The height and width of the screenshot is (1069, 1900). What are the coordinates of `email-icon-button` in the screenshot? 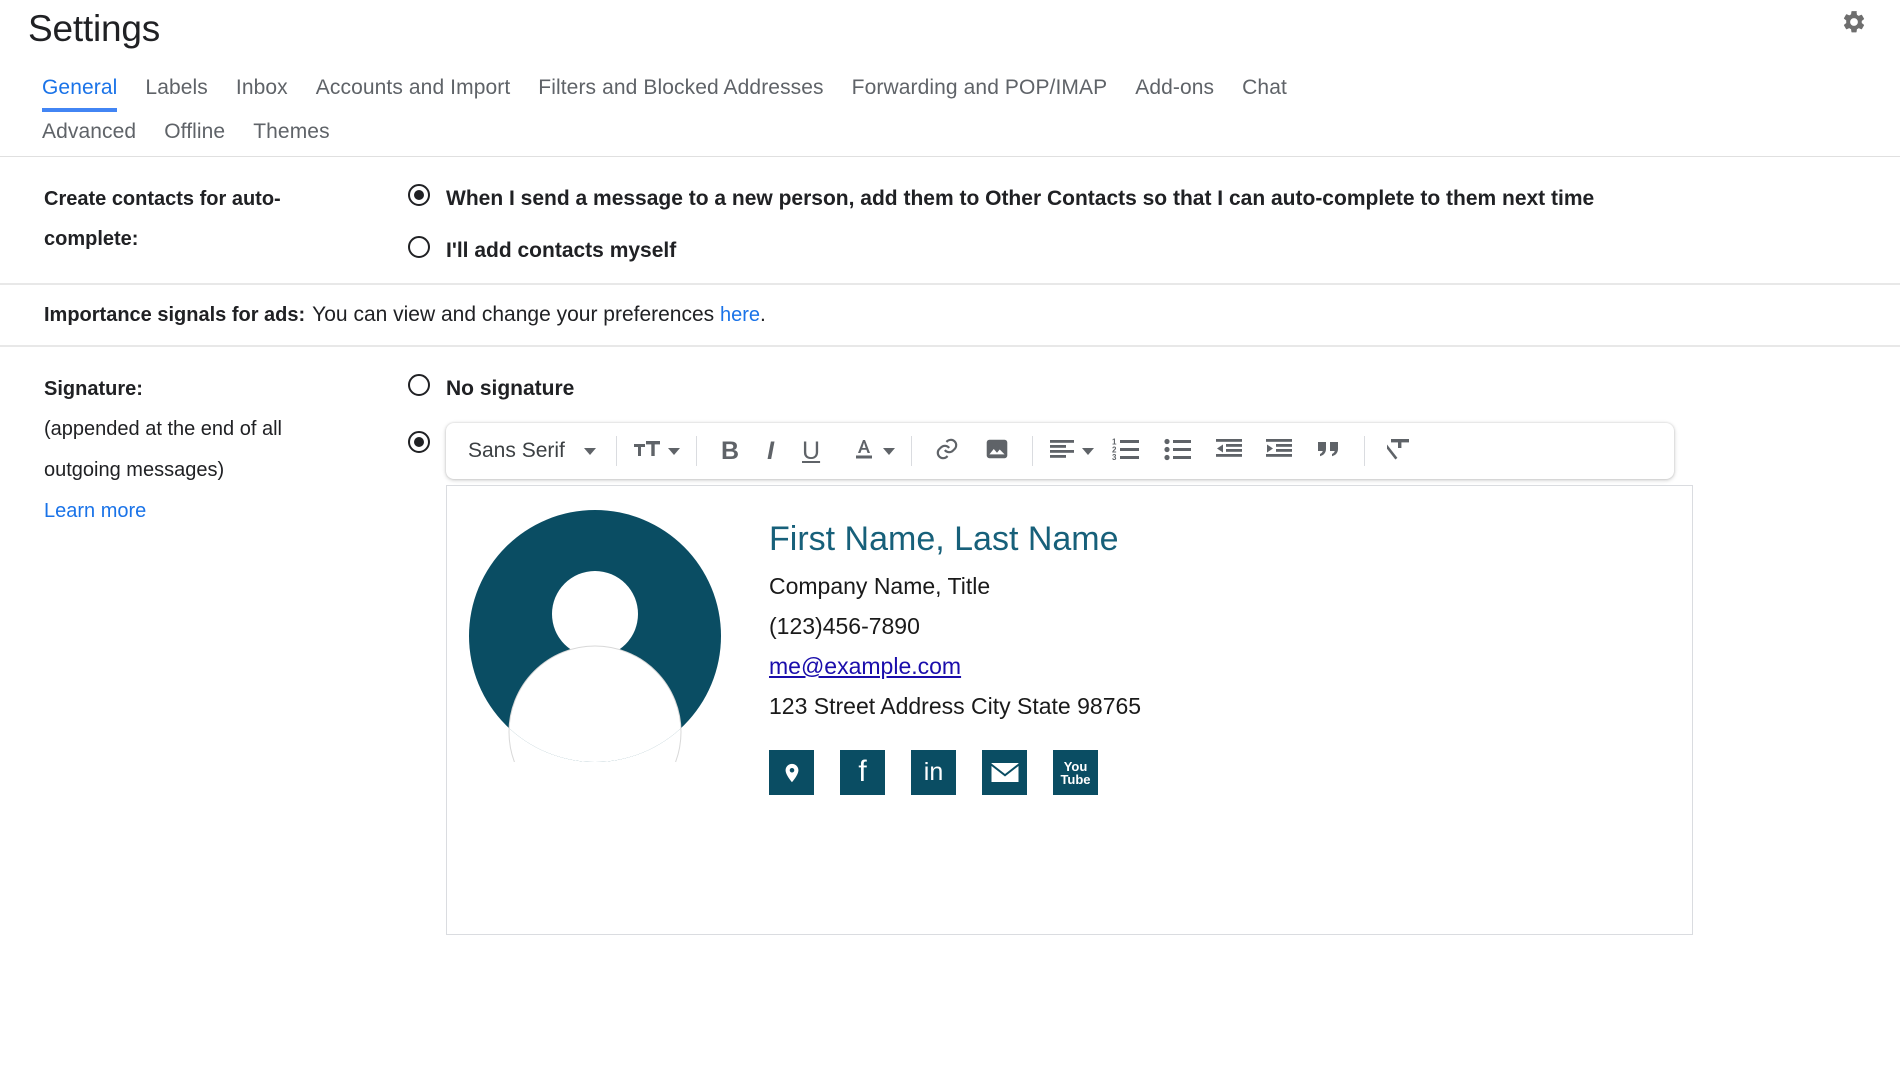 It's located at (1004, 772).